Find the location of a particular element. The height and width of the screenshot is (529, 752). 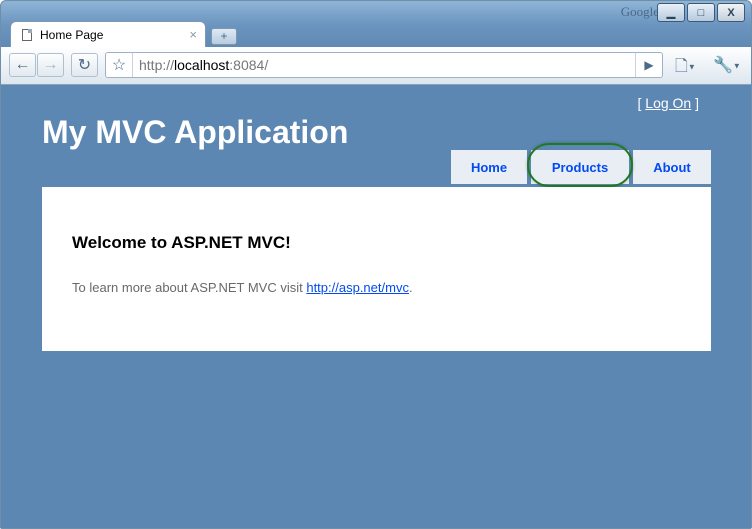

address-bar: ☆ http://localhost:8084/ ▶ is located at coordinates (384, 65).